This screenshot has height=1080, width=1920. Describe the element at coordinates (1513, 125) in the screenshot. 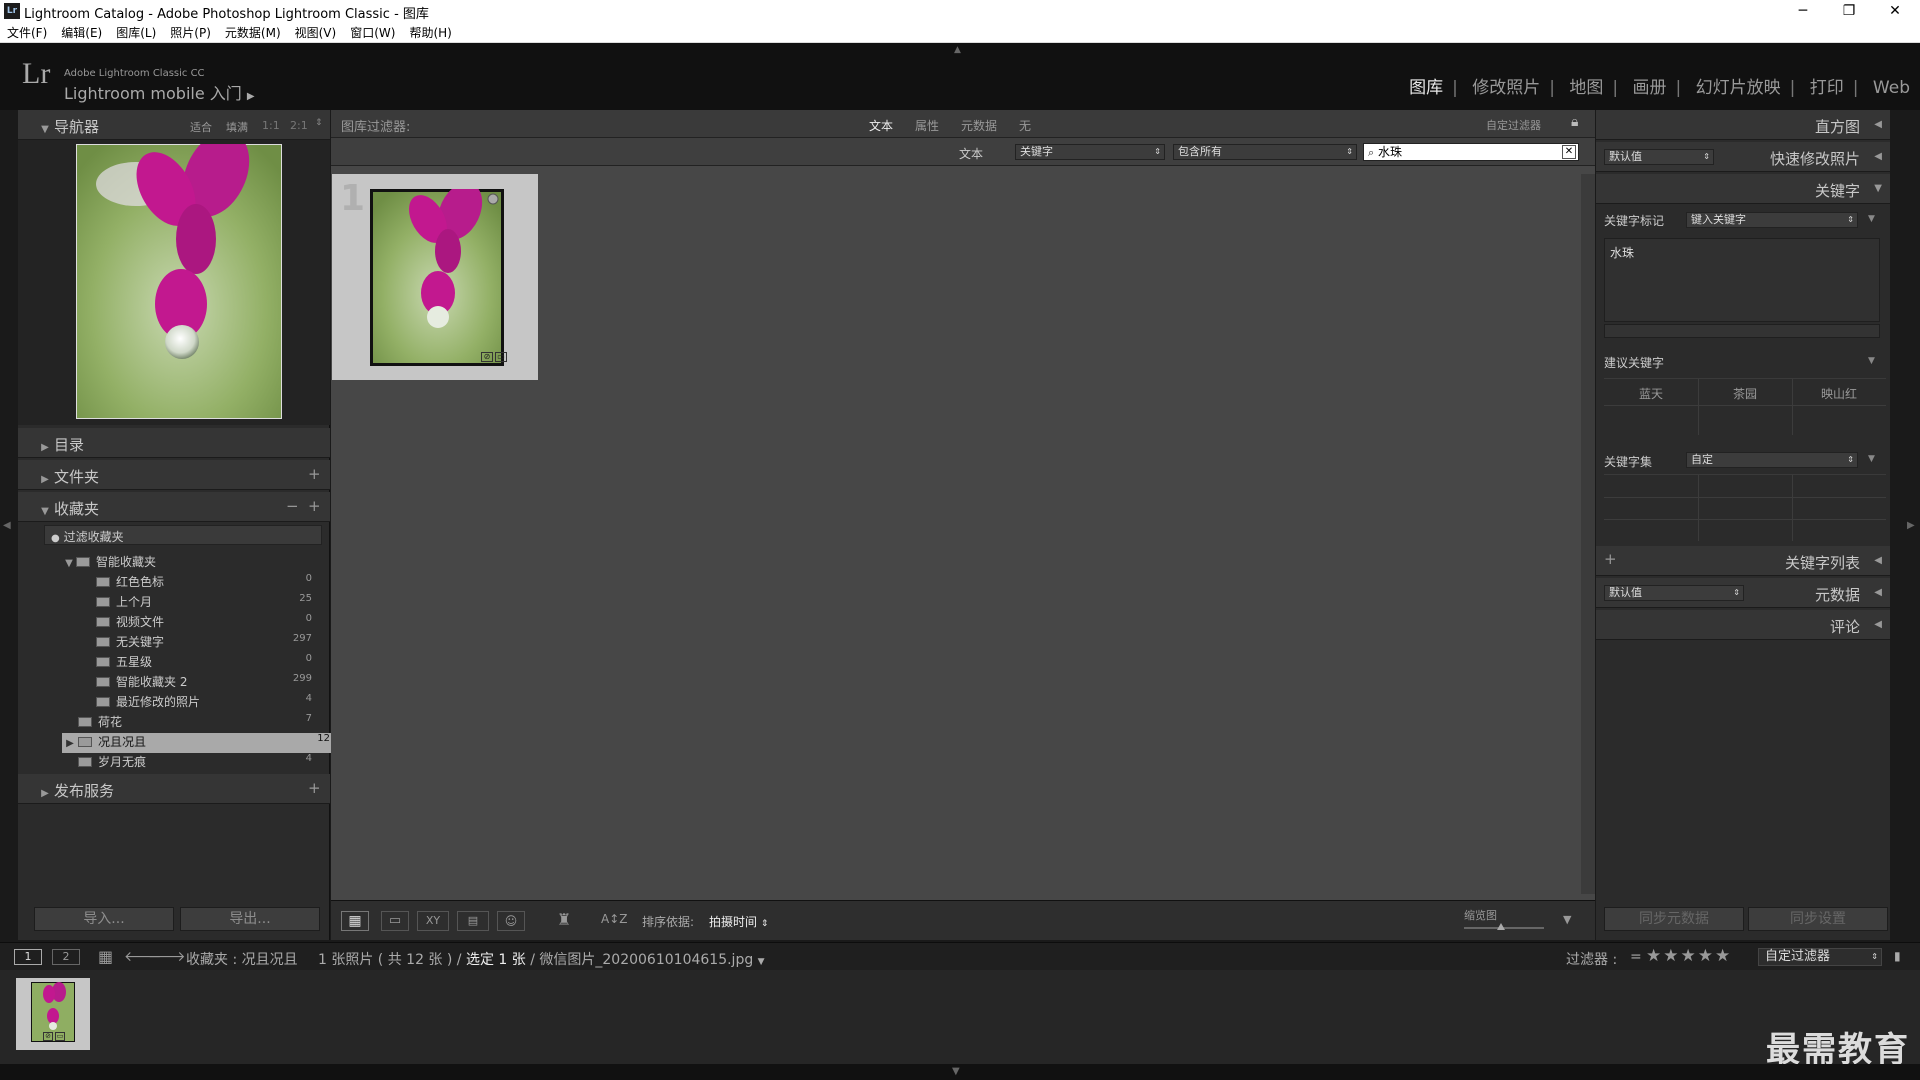

I see `custom-filter-dropdown: 自定过滤器` at that location.